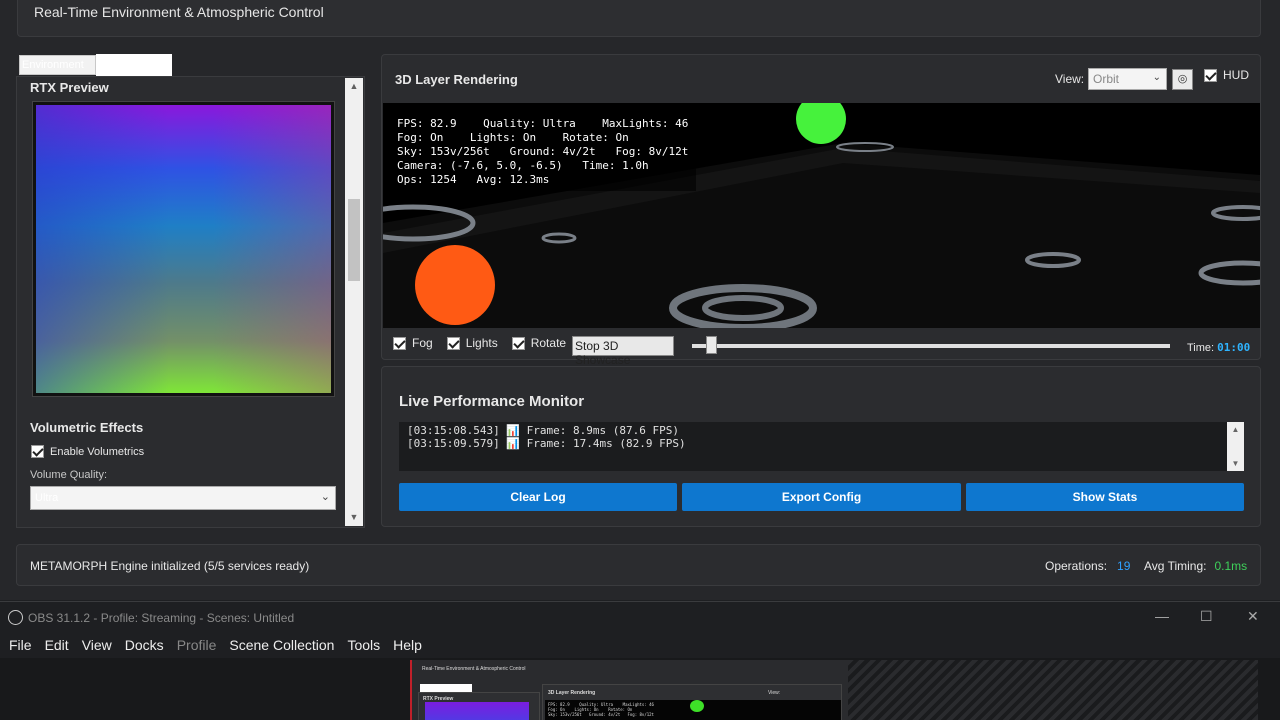 This screenshot has height=720, width=1280. Describe the element at coordinates (47, 498) in the screenshot. I see `volume-quality-value: Ultra` at that location.